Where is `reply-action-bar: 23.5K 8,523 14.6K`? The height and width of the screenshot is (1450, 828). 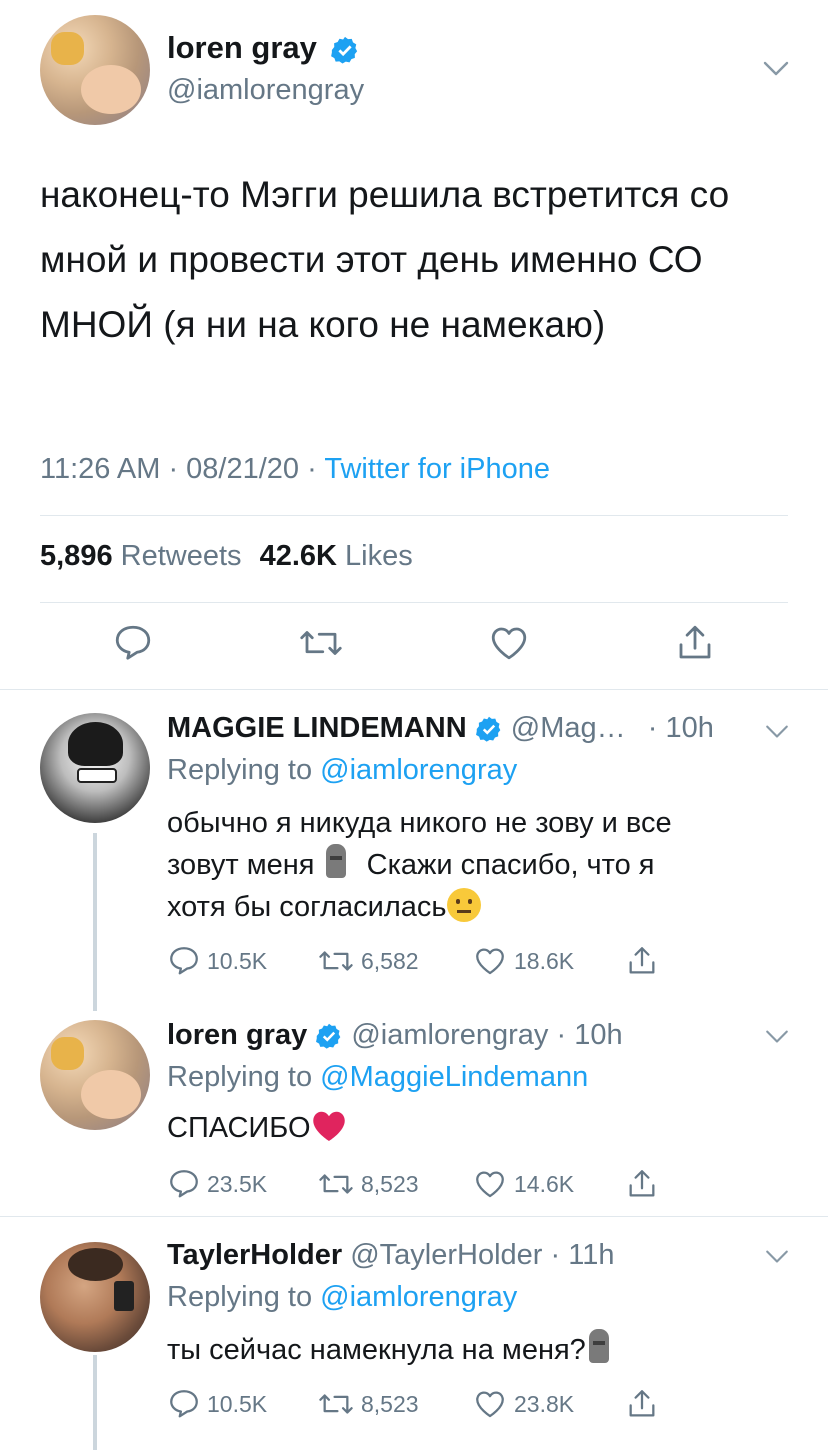 reply-action-bar: 23.5K 8,523 14.6K is located at coordinates (427, 1185).